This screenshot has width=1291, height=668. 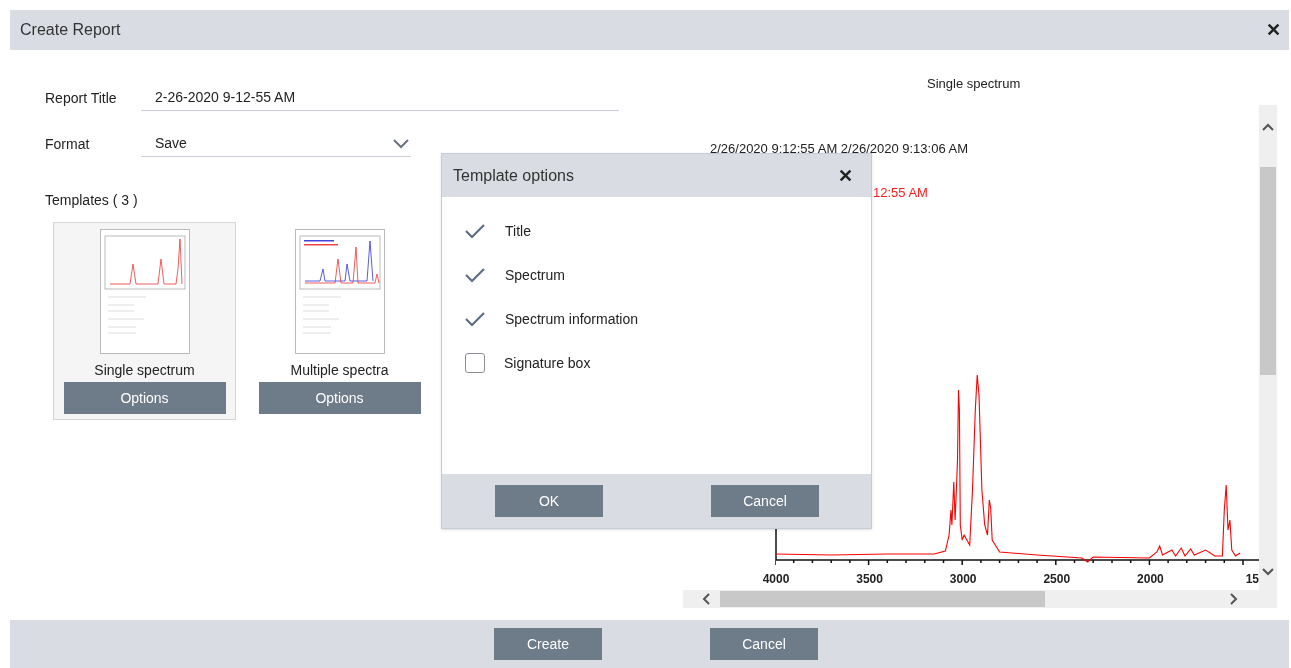 I want to click on field-label: Format, so click(x=68, y=144).